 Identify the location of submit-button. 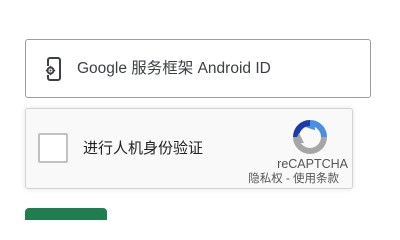
(66, 214).